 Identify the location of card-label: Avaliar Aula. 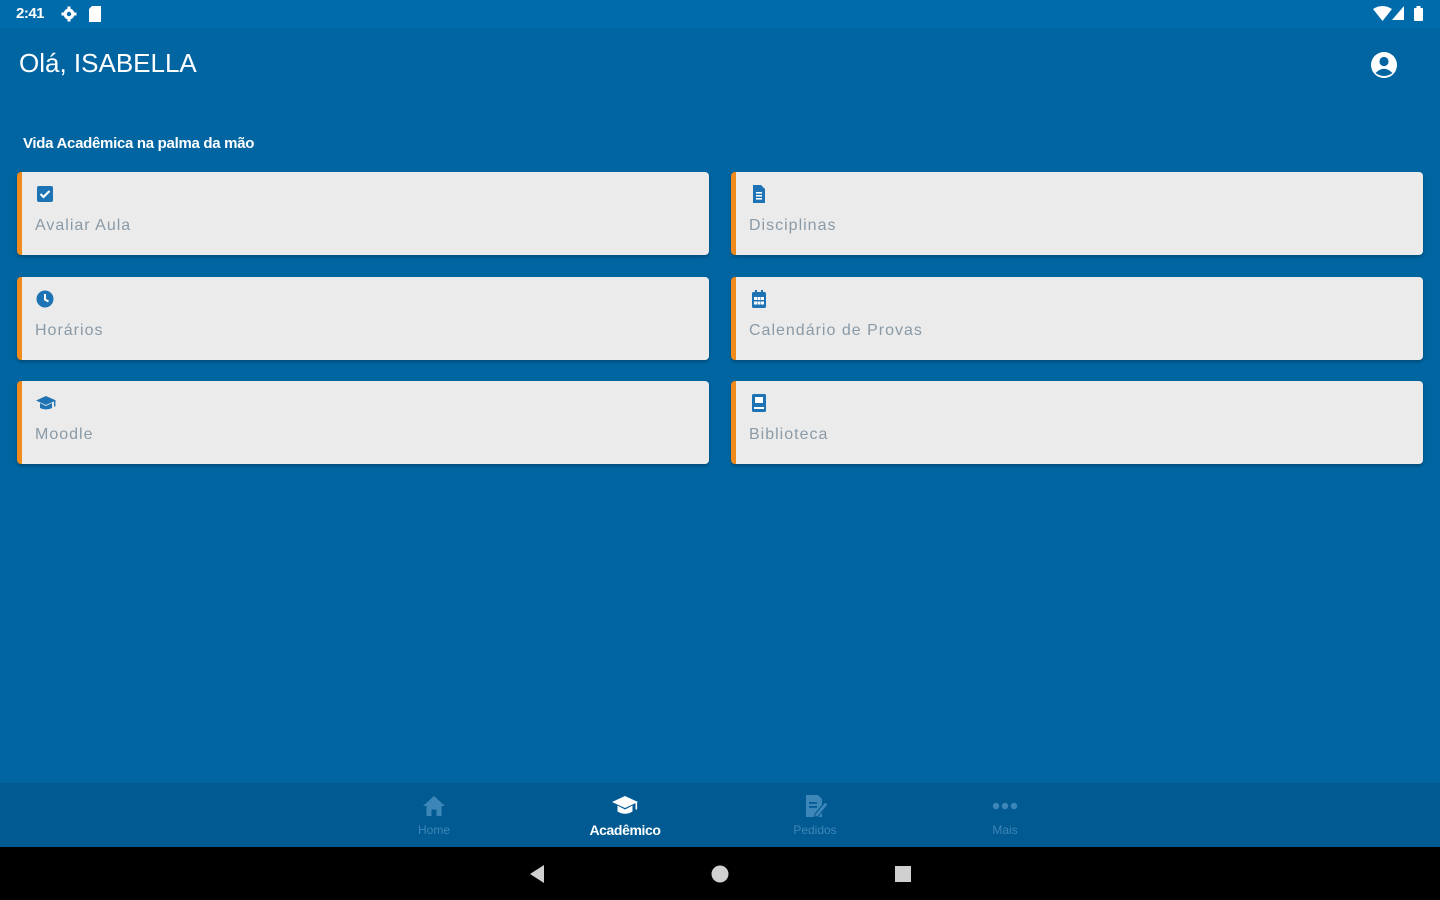
(83, 225).